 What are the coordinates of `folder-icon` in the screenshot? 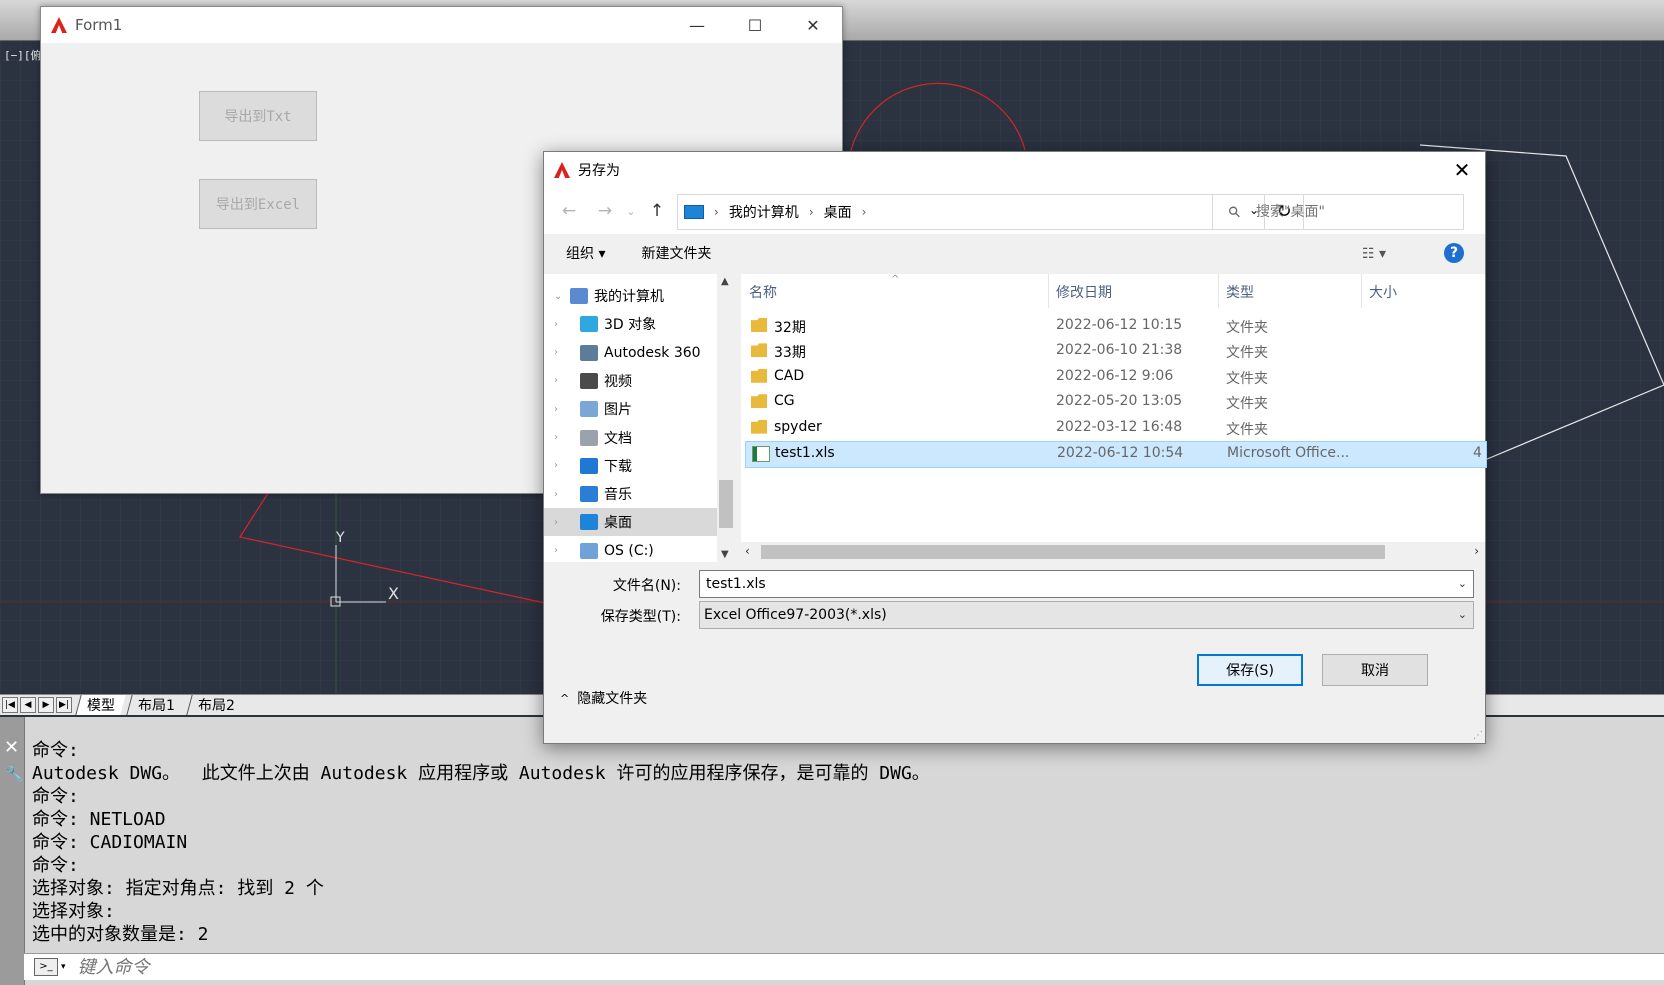 It's located at (759, 350).